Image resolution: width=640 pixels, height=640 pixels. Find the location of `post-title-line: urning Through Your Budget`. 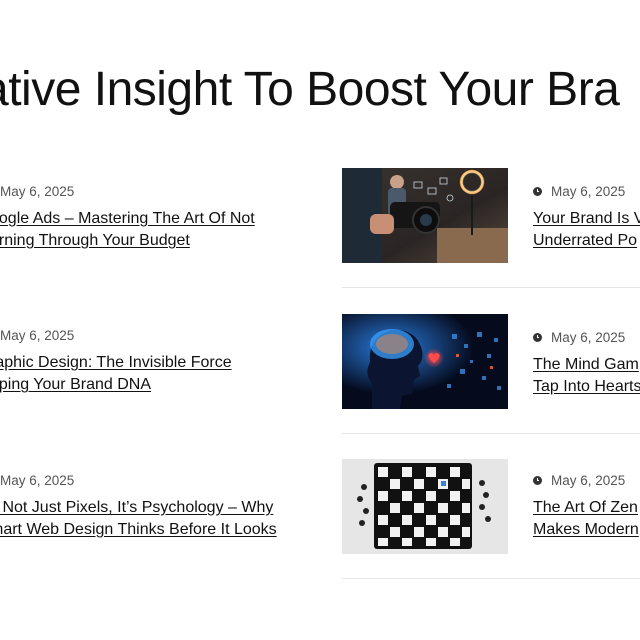

post-title-line: urning Through Your Budget is located at coordinates (95, 240).